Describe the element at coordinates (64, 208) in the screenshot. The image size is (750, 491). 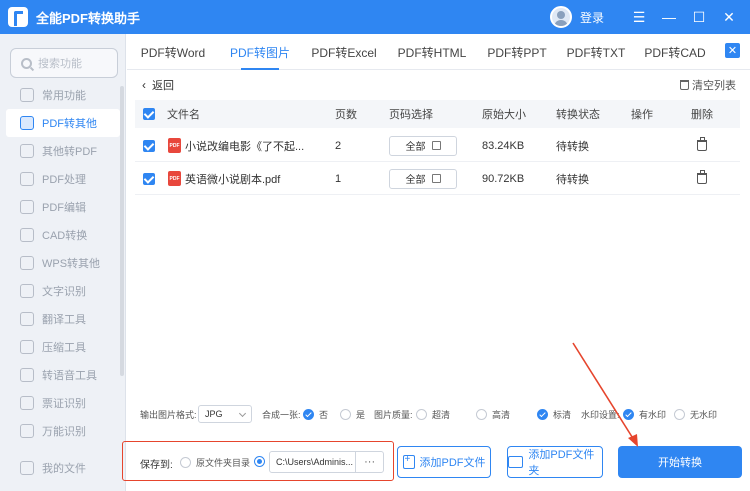
I see `sidebar-item-label: PDF编辑` at that location.